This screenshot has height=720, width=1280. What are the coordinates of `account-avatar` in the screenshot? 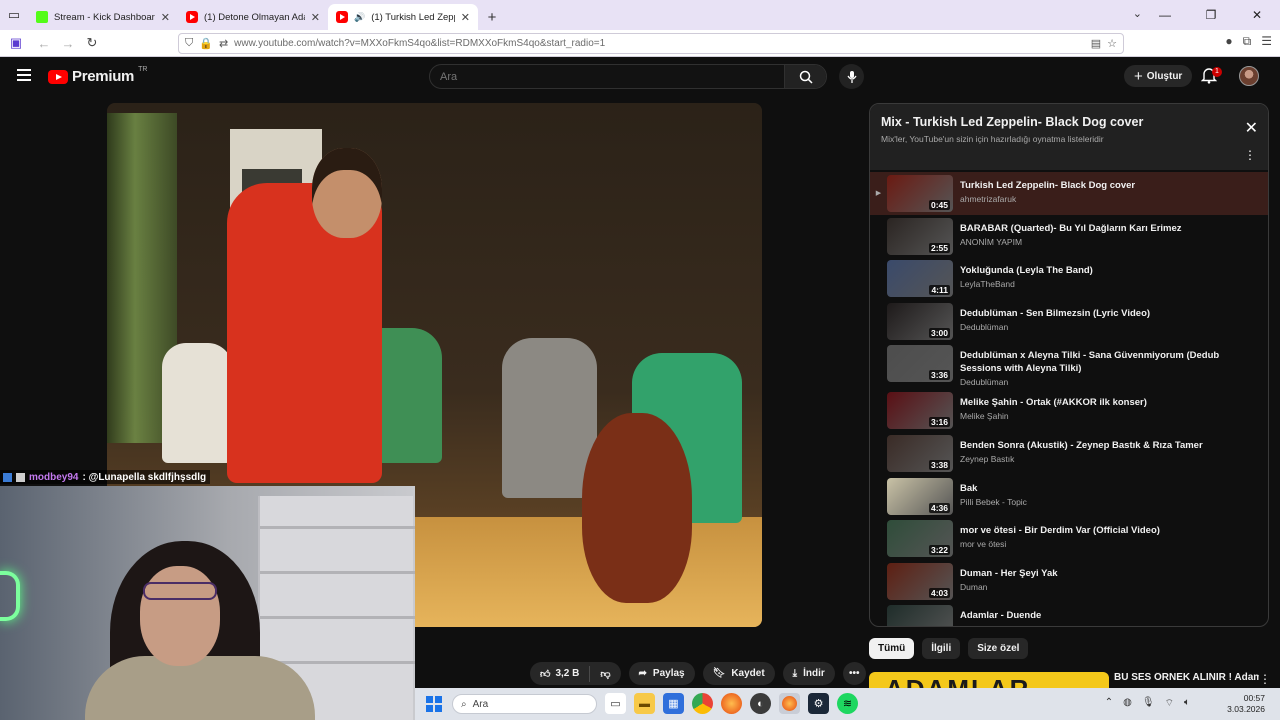 It's located at (1249, 76).